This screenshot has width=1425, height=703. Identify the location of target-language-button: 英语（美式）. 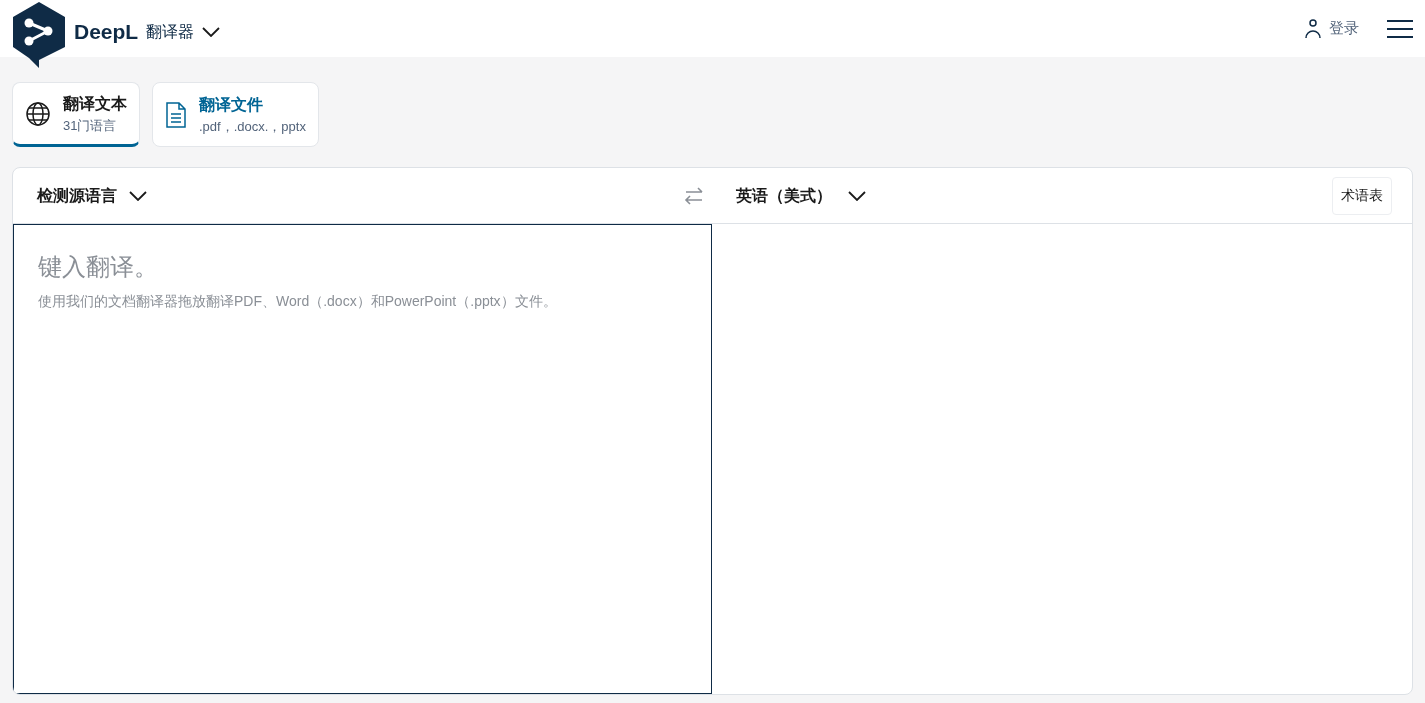
(801, 195).